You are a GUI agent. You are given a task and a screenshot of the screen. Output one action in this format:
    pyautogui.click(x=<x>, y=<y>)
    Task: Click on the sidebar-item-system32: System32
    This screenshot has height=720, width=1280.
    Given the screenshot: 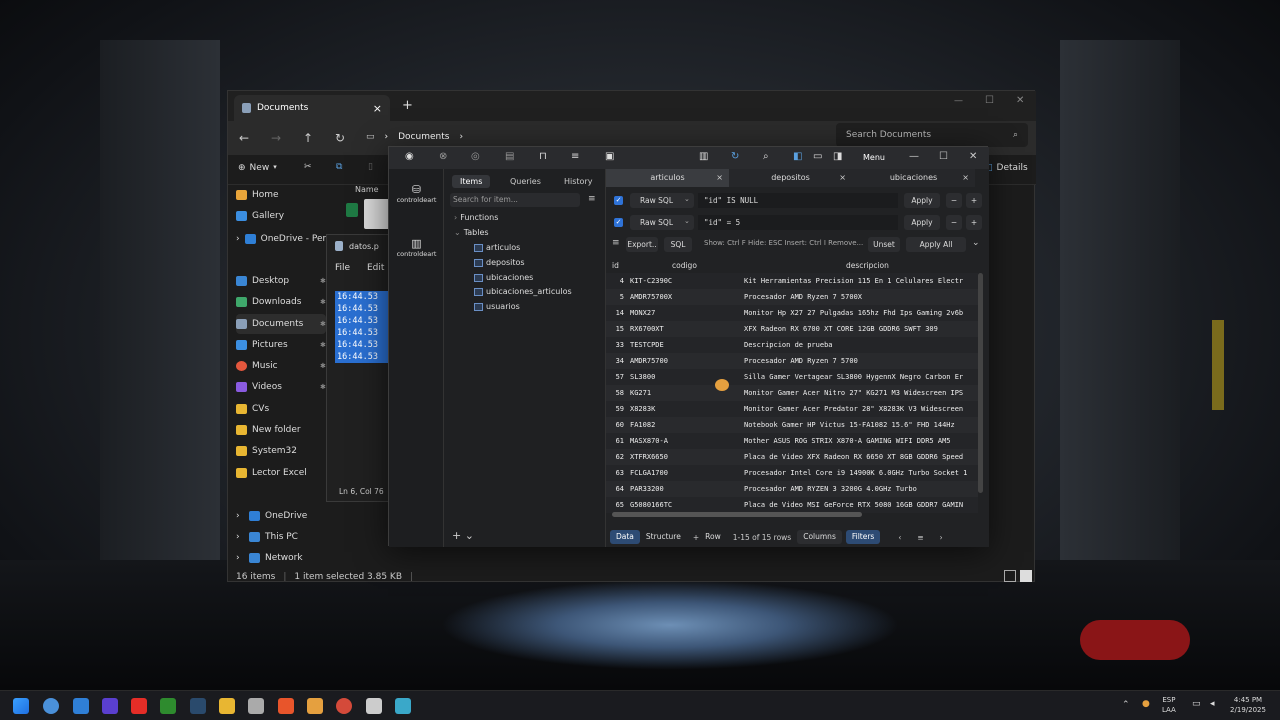 What is the action you would take?
    pyautogui.click(x=281, y=451)
    